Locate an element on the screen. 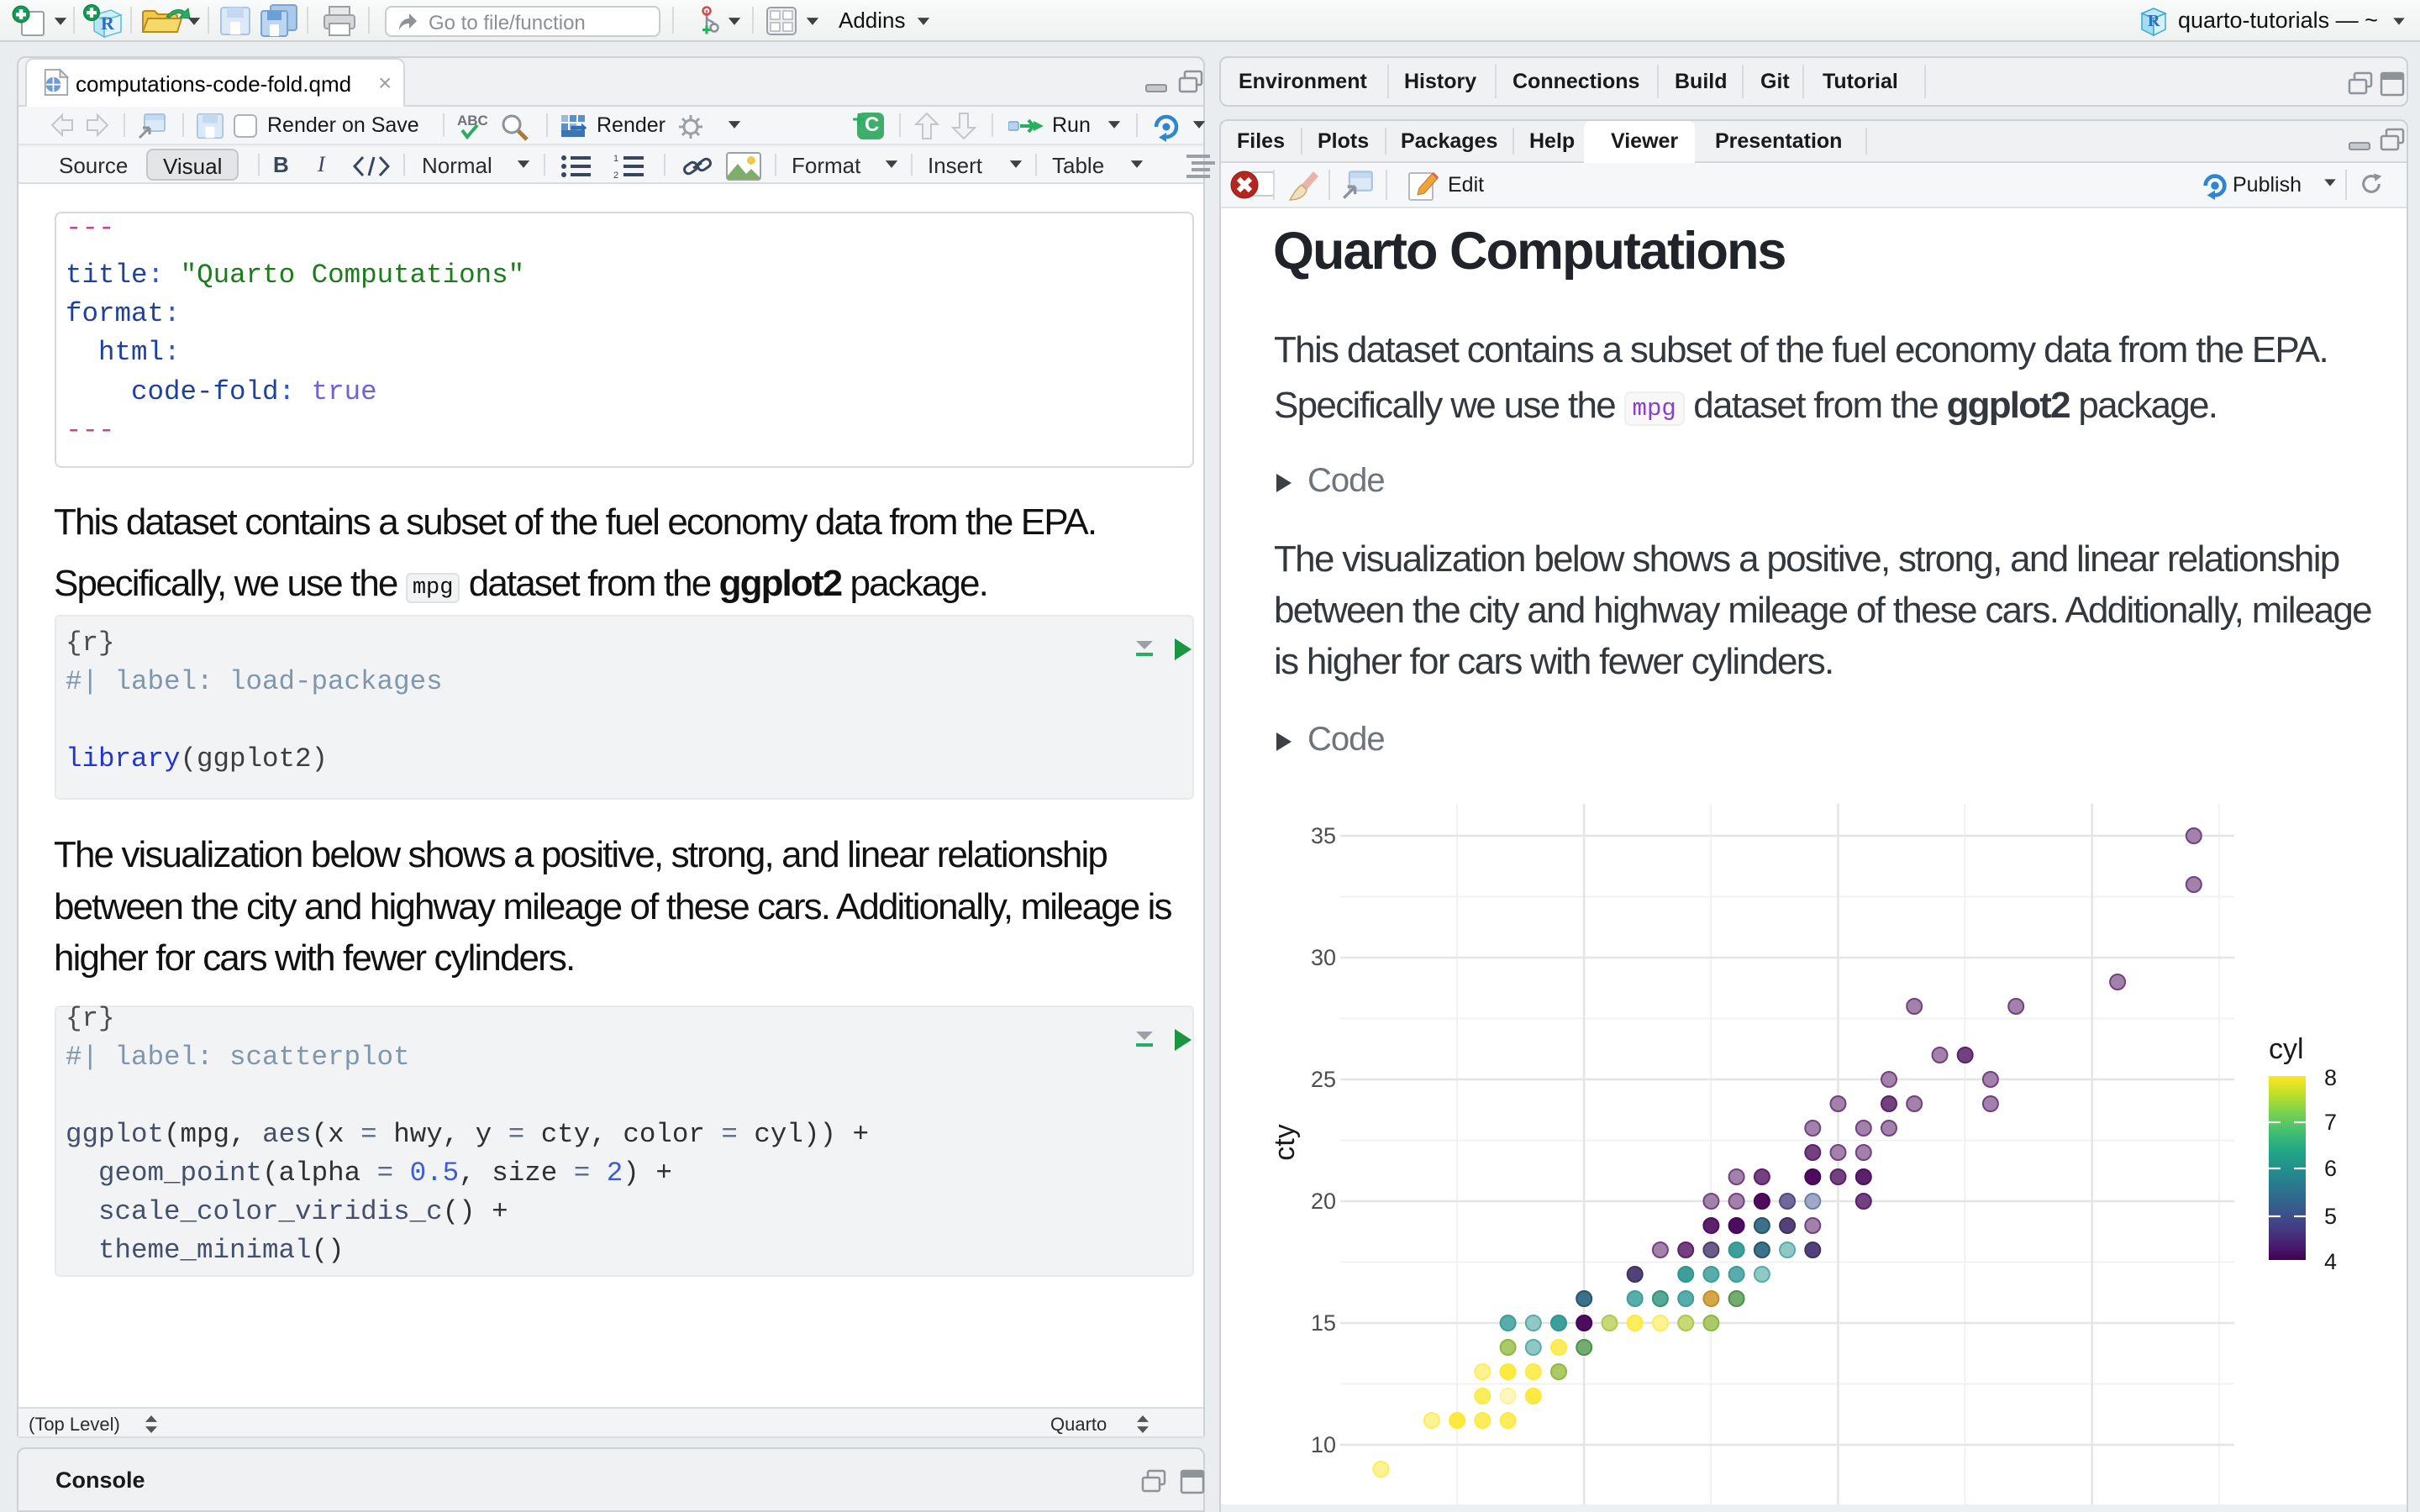 This screenshot has height=1512, width=2420. svg-text: cyl is located at coordinates (2286, 1049).